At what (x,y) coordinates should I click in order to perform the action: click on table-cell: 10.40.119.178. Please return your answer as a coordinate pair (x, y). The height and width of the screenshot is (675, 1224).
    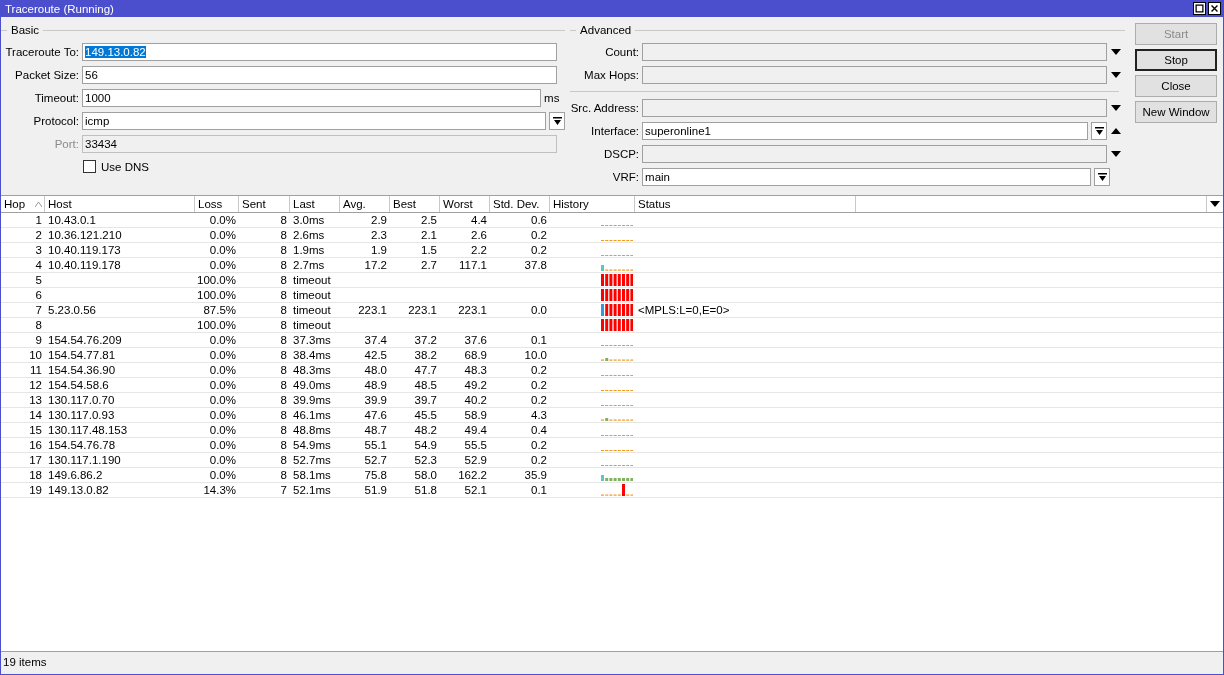
    Looking at the image, I should click on (84, 265).